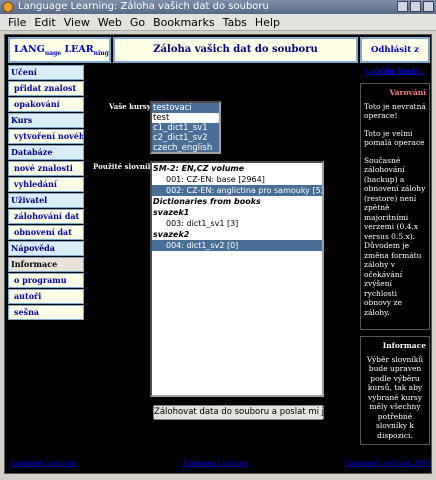 Image resolution: width=436 pixels, height=480 pixels. I want to click on courses-label: Vaše kursy:, so click(131, 106).